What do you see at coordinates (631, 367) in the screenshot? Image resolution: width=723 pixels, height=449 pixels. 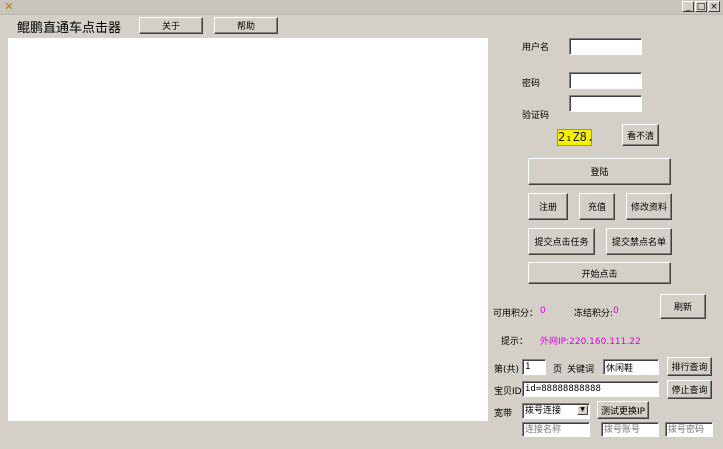 I see `keyword-input` at bounding box center [631, 367].